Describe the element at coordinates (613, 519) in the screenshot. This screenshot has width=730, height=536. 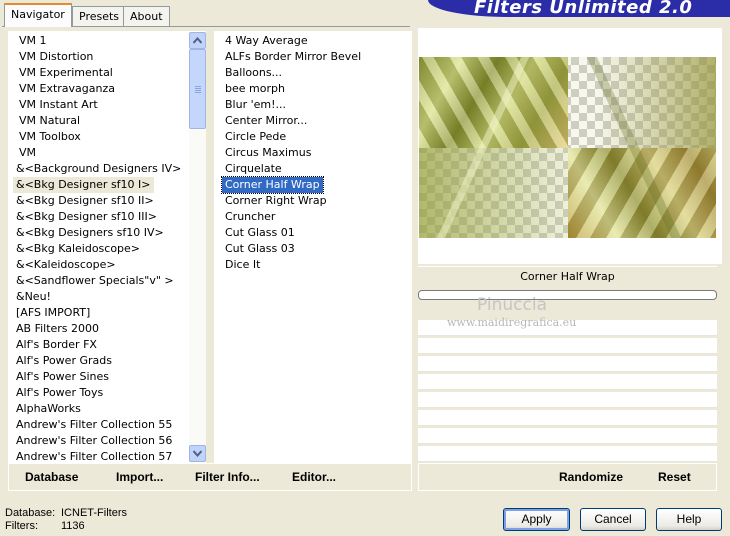
I see `cancel-button: Cancel` at that location.